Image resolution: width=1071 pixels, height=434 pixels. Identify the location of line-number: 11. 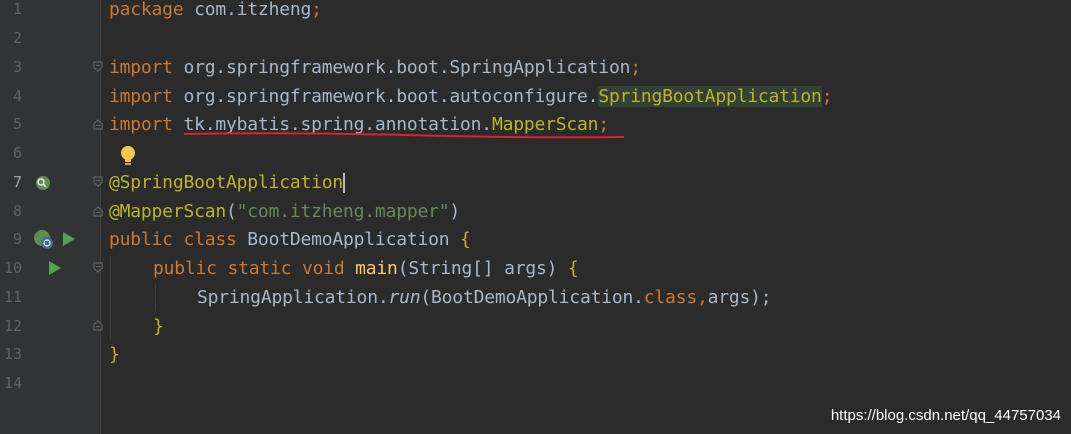
(12, 297).